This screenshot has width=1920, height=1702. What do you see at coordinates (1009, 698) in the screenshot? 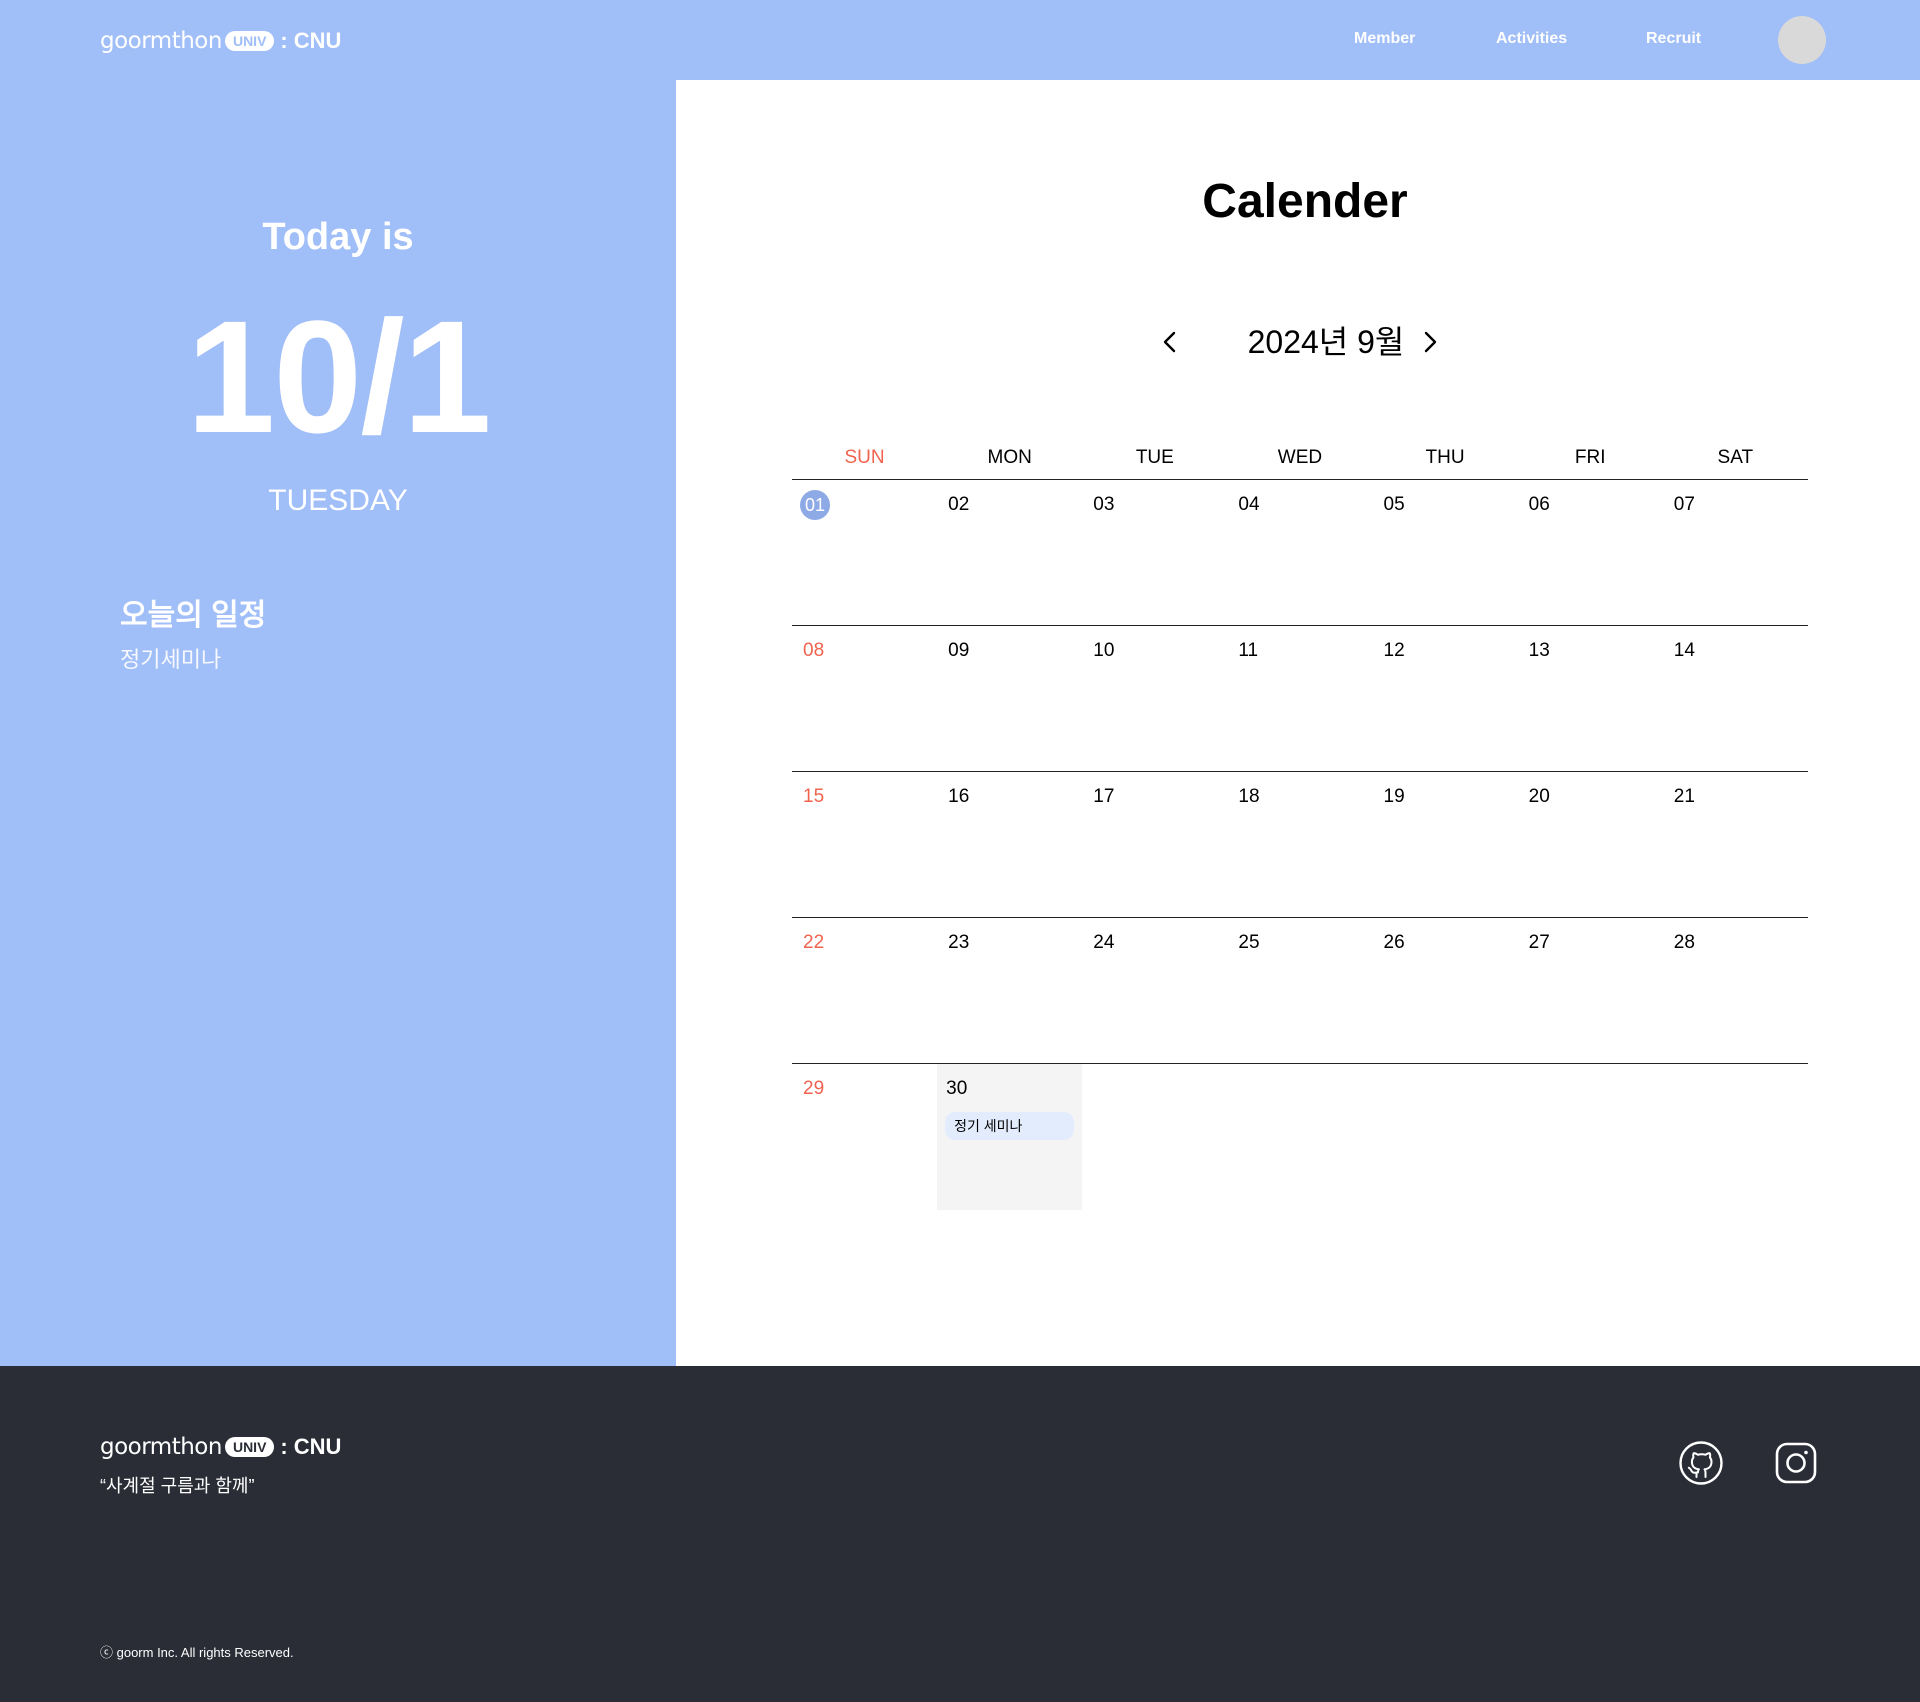
I see `day-cell: 09` at bounding box center [1009, 698].